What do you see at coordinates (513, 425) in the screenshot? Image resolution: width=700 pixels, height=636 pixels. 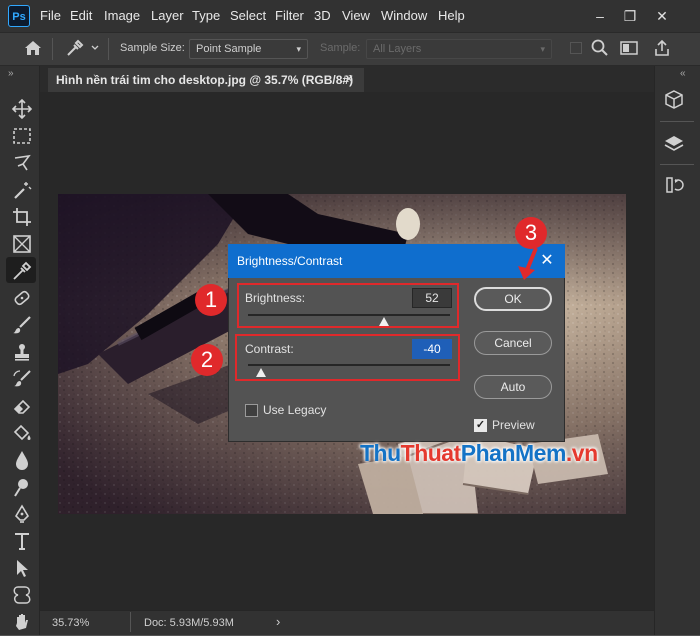 I see `preview-label: Preview` at bounding box center [513, 425].